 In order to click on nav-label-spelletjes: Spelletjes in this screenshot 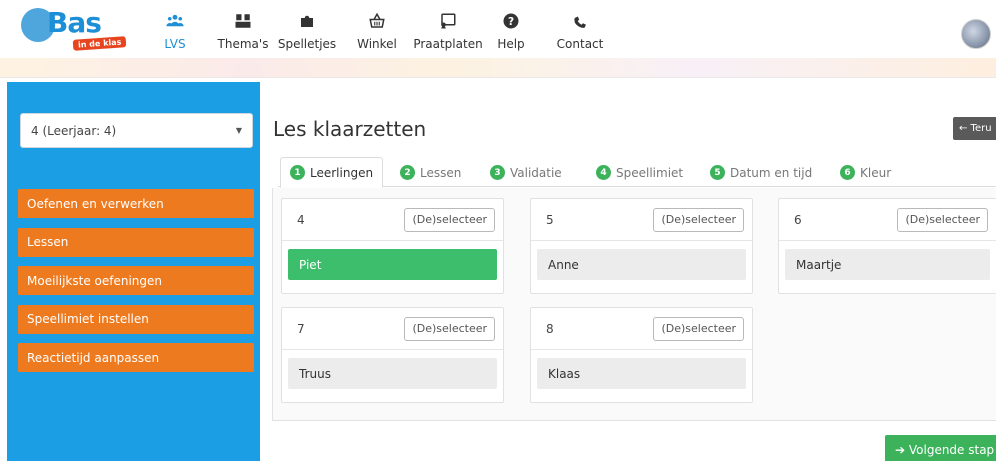, I will do `click(307, 44)`.